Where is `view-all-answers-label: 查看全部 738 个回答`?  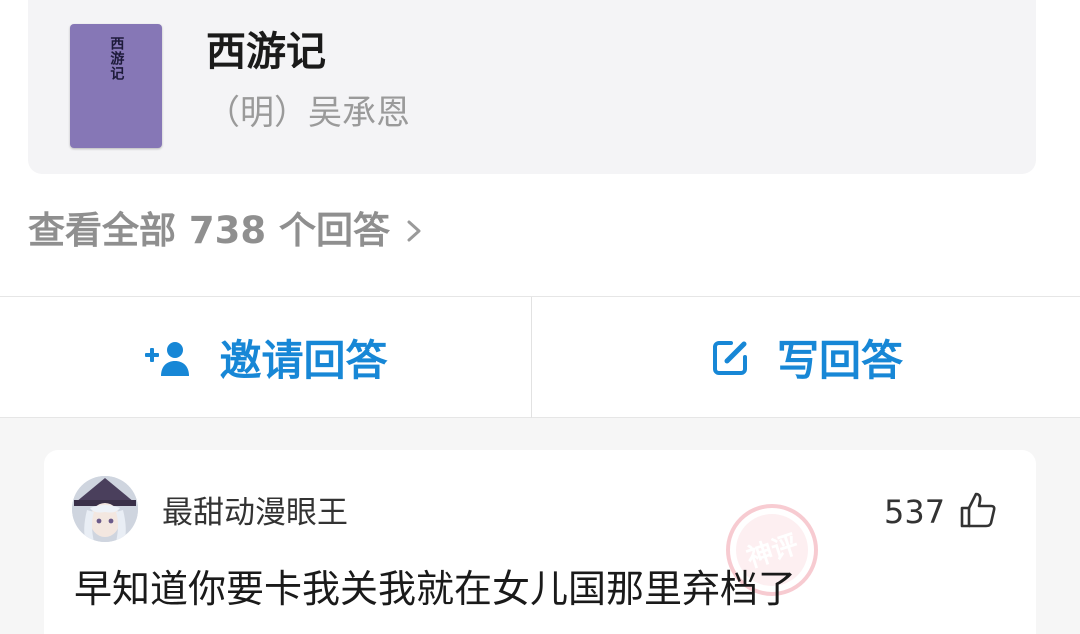
view-all-answers-label: 查看全部 738 个回答 is located at coordinates (209, 230).